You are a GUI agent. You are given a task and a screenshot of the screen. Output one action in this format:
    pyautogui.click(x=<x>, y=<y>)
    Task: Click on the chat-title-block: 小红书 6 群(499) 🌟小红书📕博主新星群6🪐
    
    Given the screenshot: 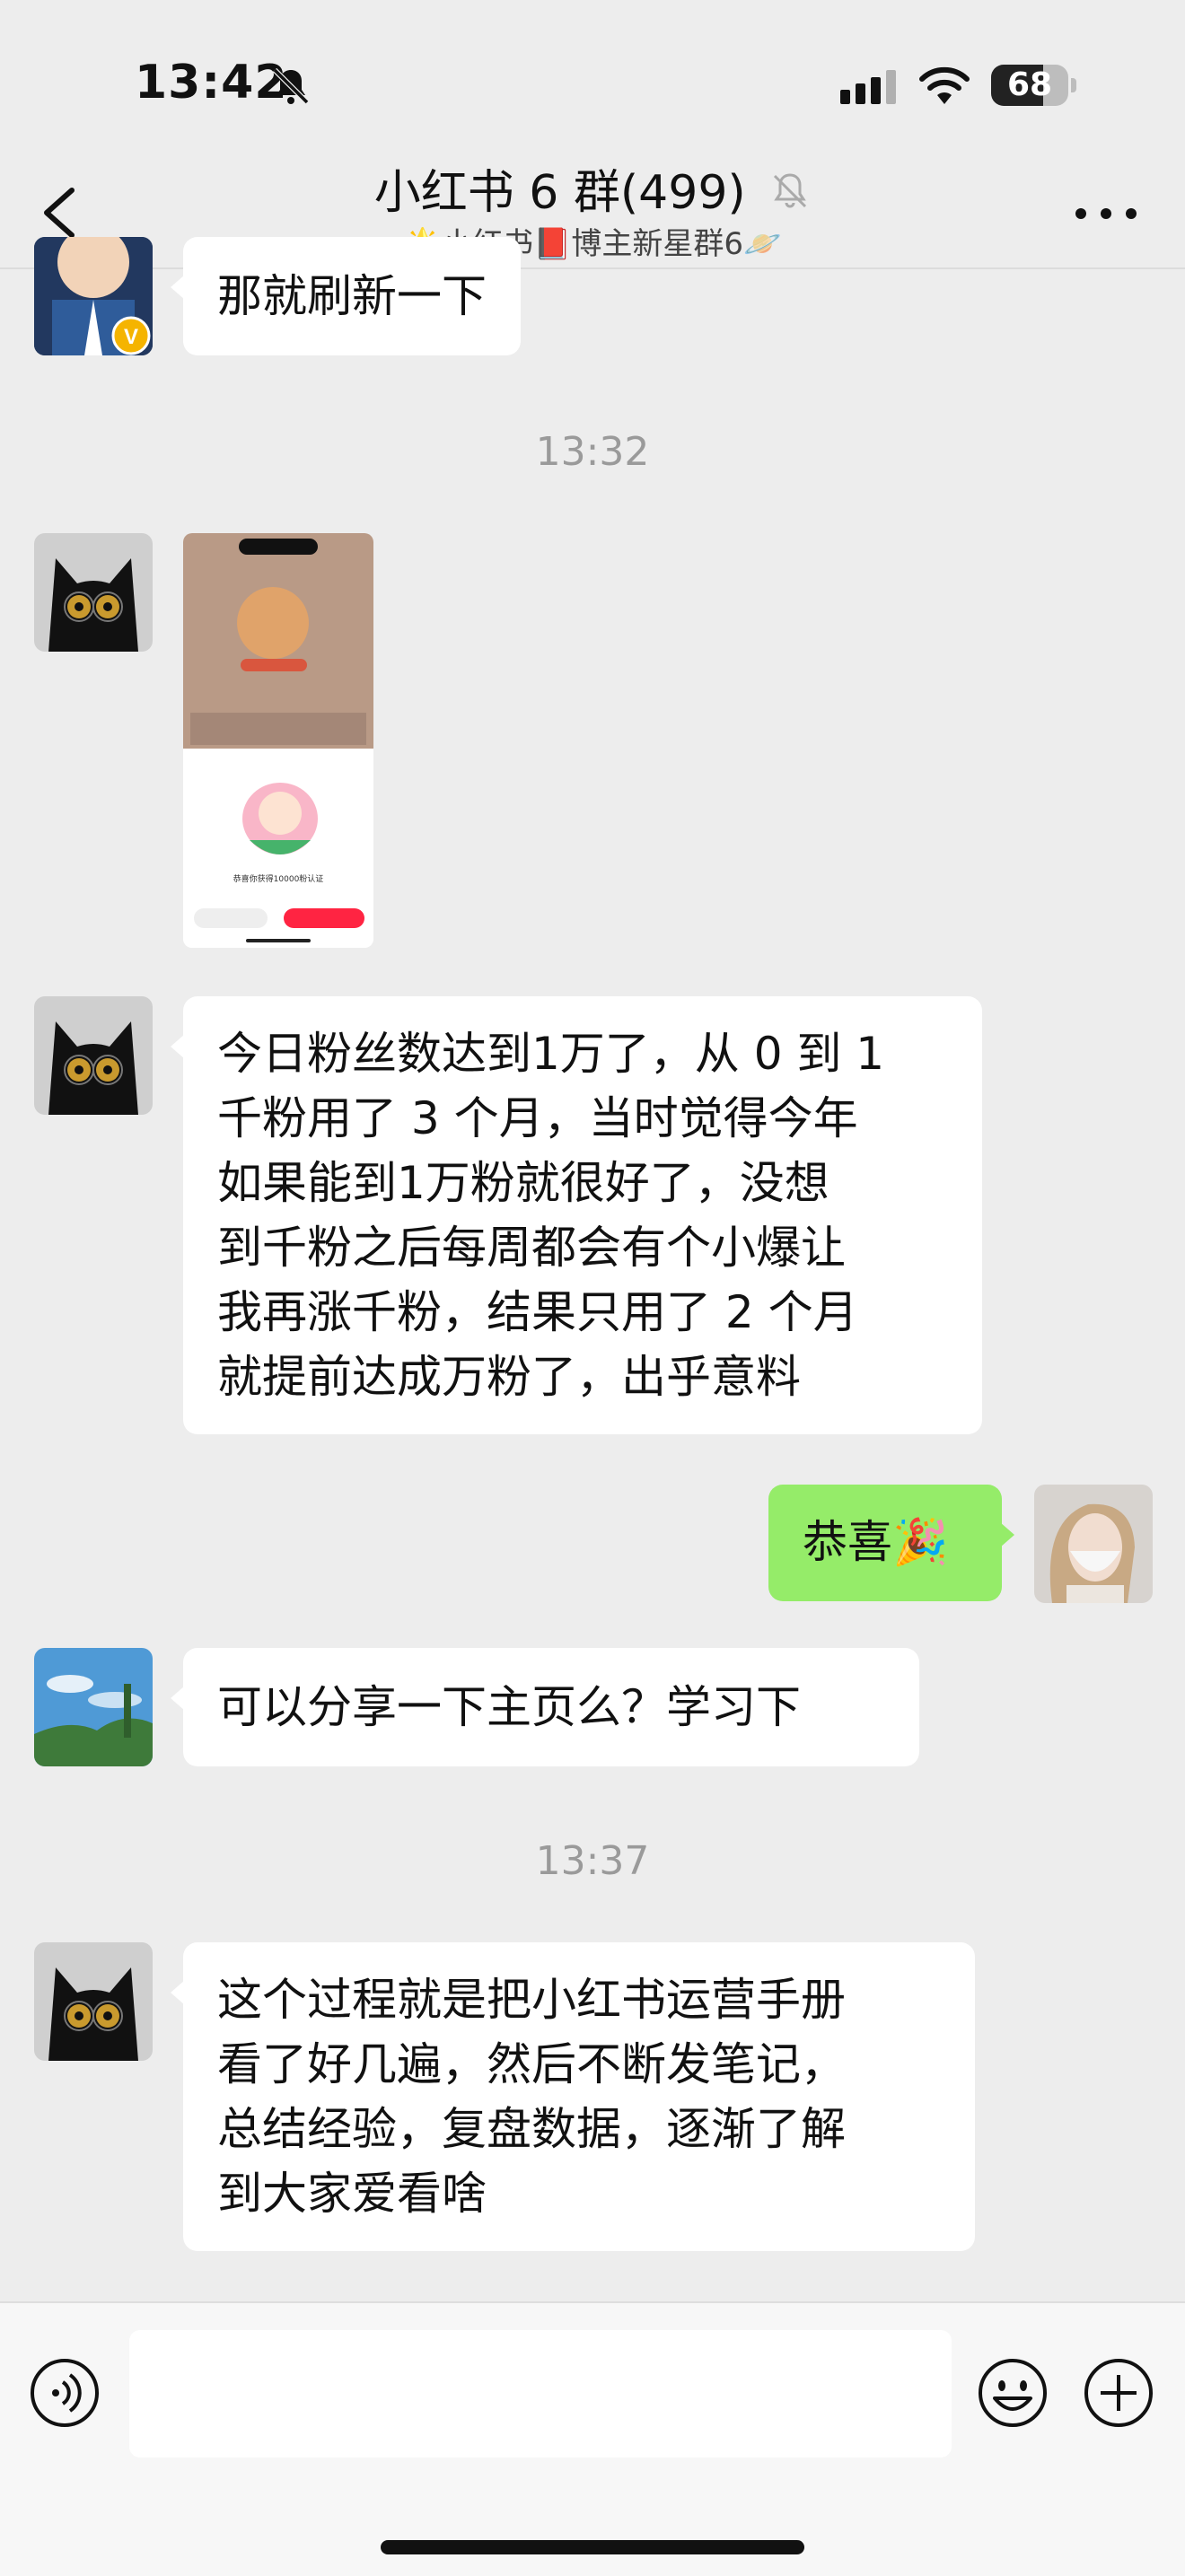 What is the action you would take?
    pyautogui.click(x=592, y=213)
    